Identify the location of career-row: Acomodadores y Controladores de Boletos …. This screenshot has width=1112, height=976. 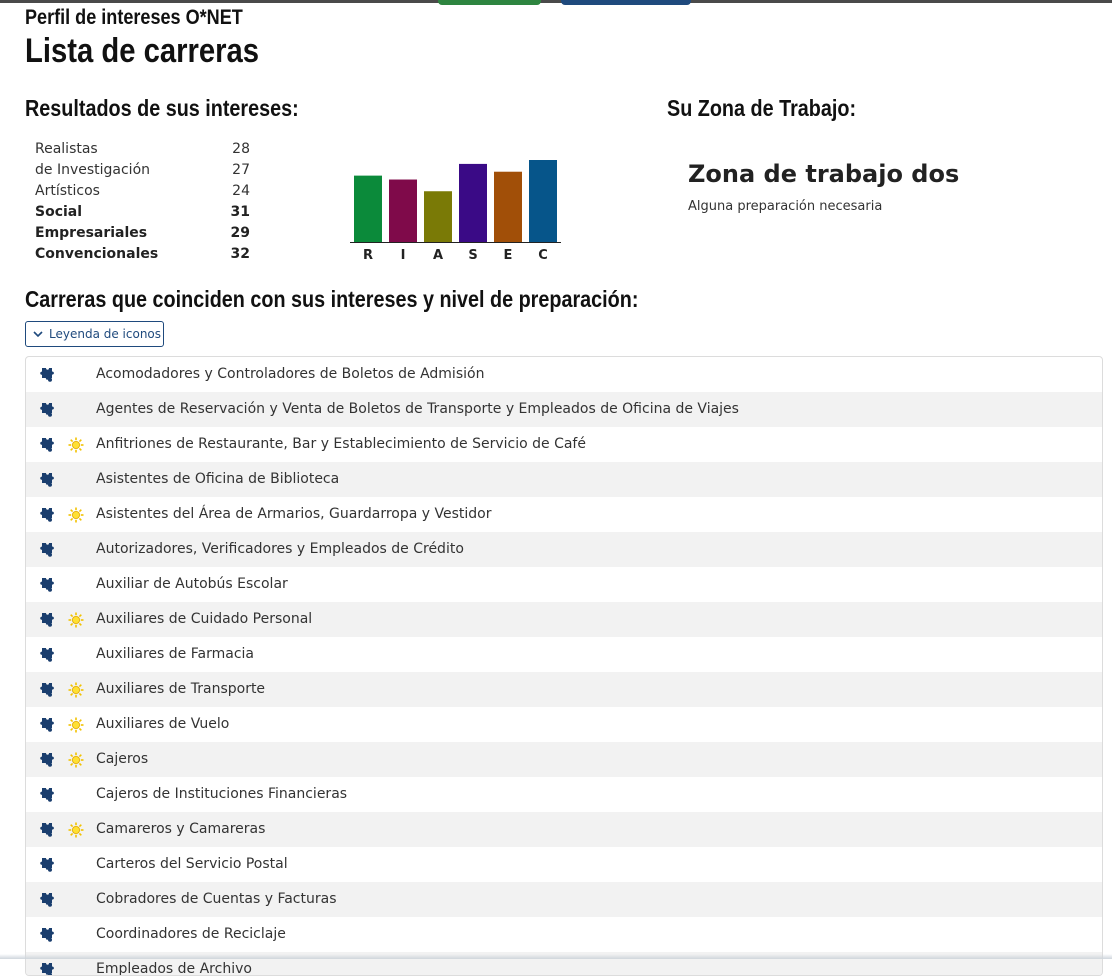
(564, 374).